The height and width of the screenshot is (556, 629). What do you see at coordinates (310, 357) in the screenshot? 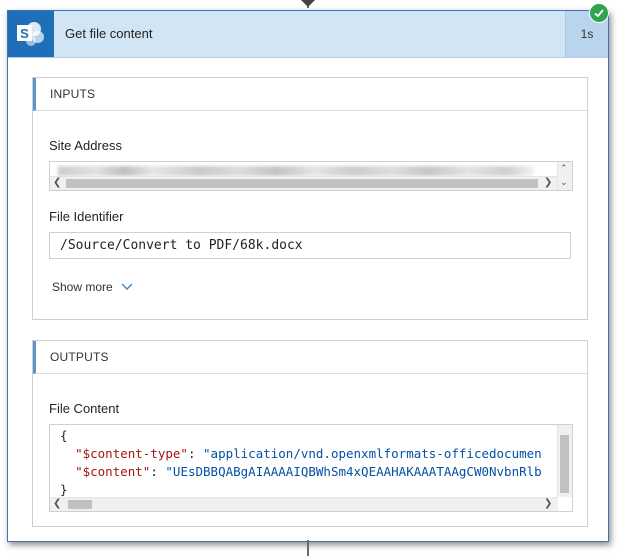
I see `outputs-section-header: OUTPUTS` at bounding box center [310, 357].